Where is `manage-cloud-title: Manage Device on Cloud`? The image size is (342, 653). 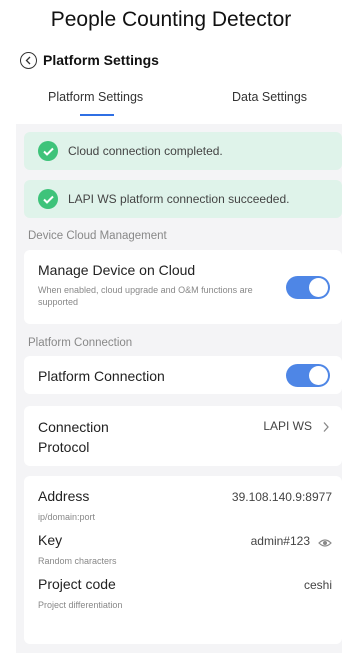
manage-cloud-title: Manage Device on Cloud is located at coordinates (117, 270).